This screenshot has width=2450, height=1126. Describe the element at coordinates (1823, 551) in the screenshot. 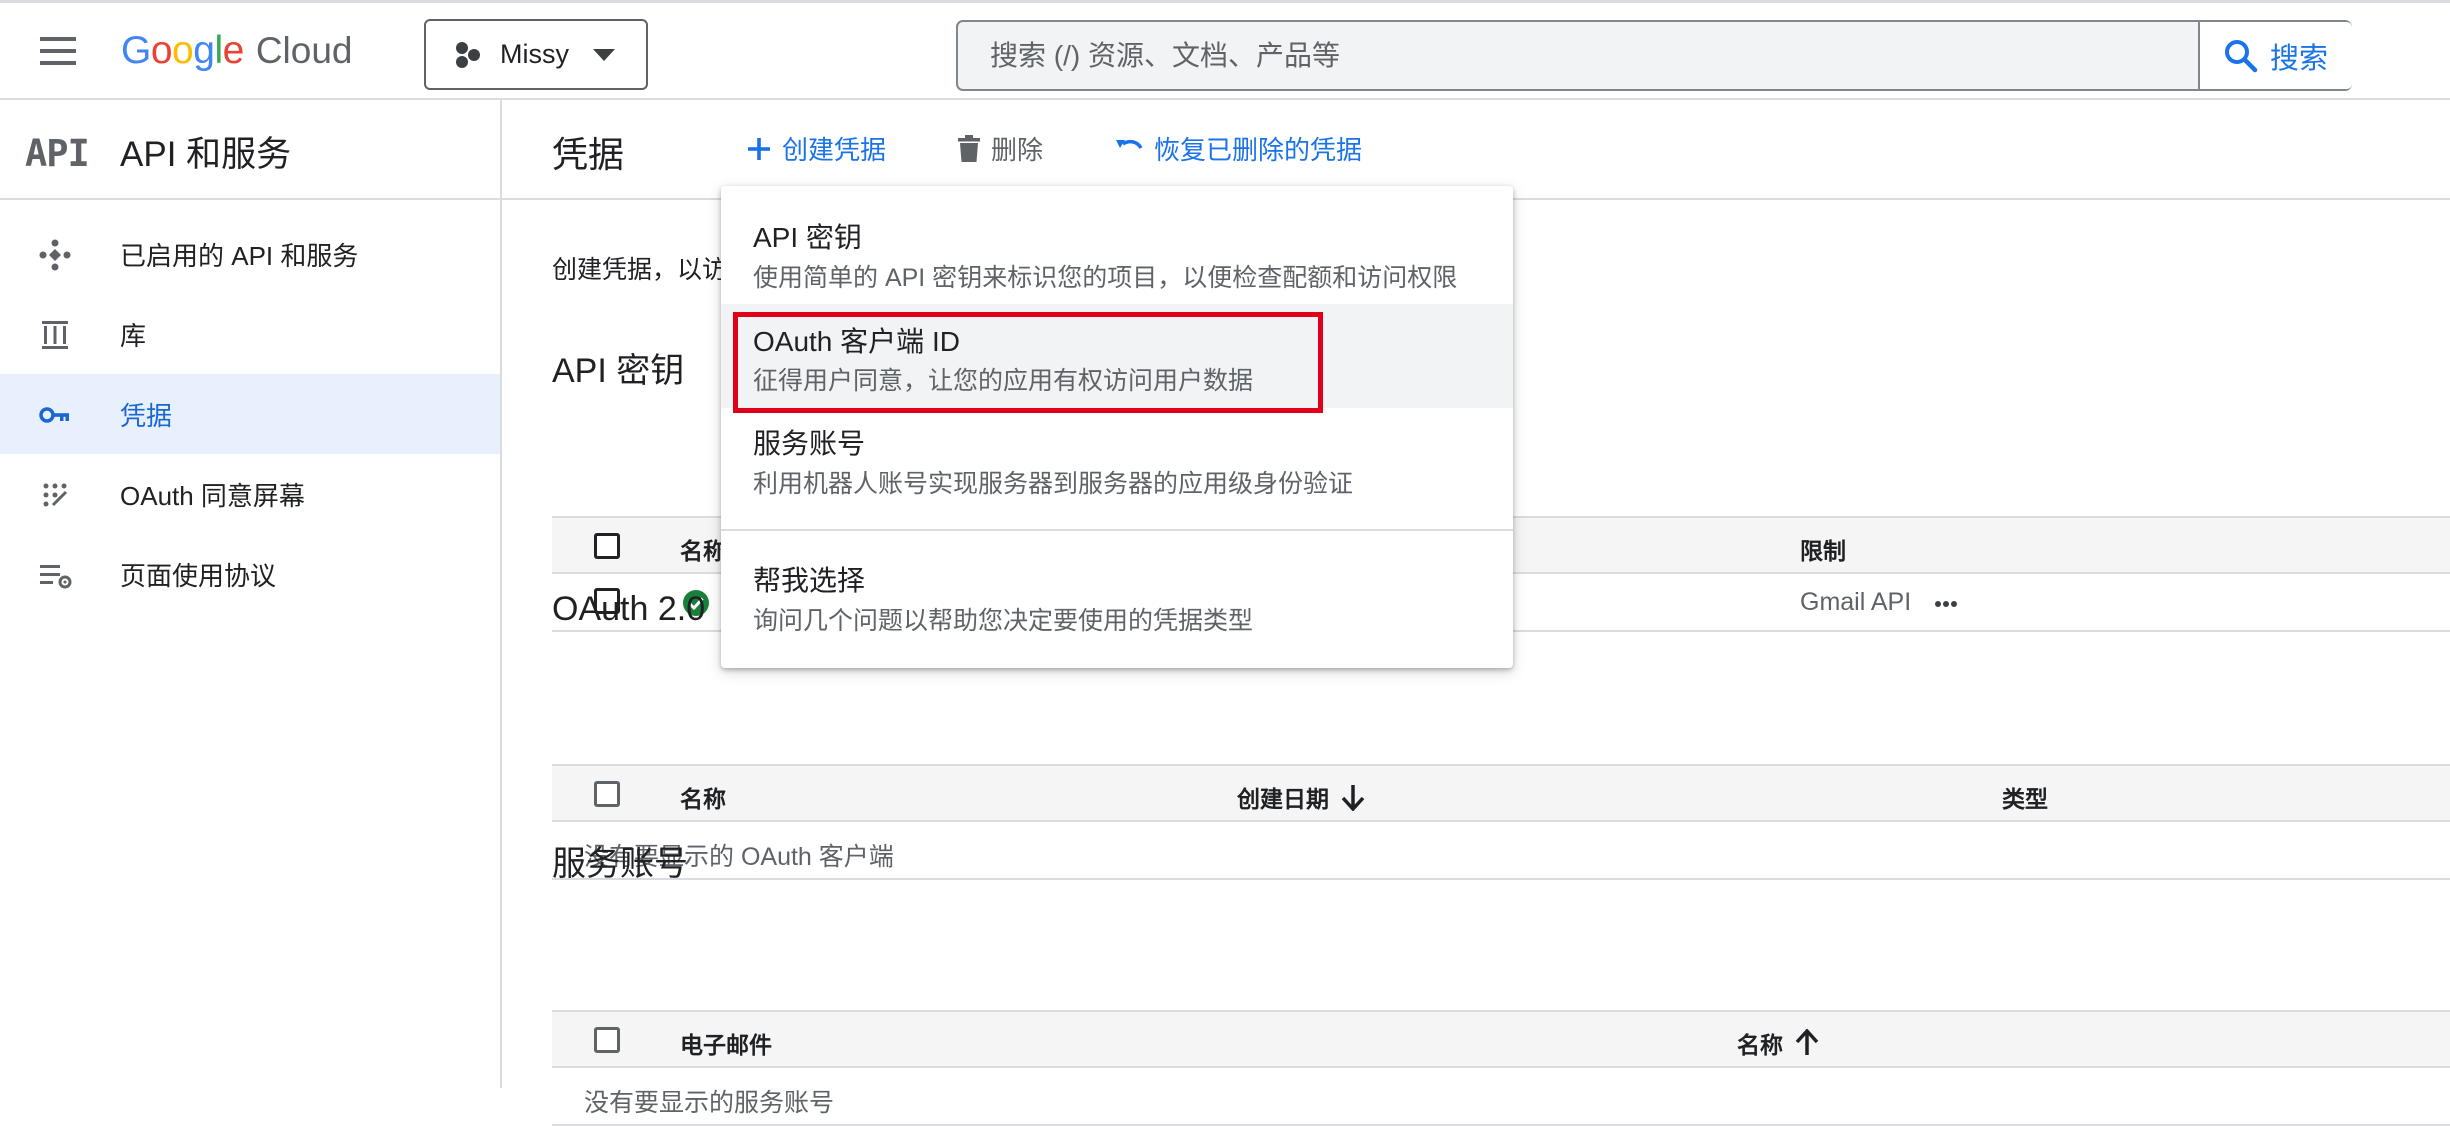

I see `column-header-restriction: 限制` at that location.